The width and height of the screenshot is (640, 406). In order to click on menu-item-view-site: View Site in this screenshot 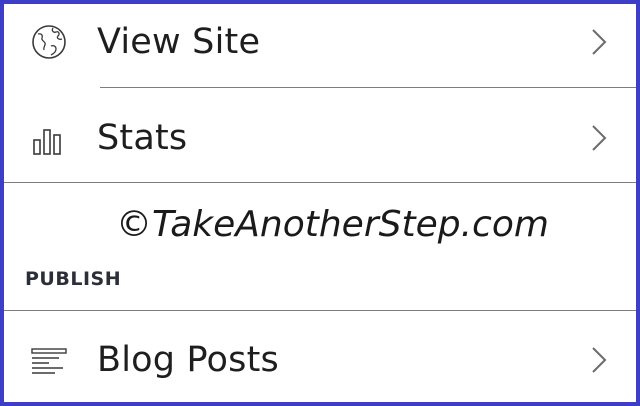, I will do `click(320, 42)`.